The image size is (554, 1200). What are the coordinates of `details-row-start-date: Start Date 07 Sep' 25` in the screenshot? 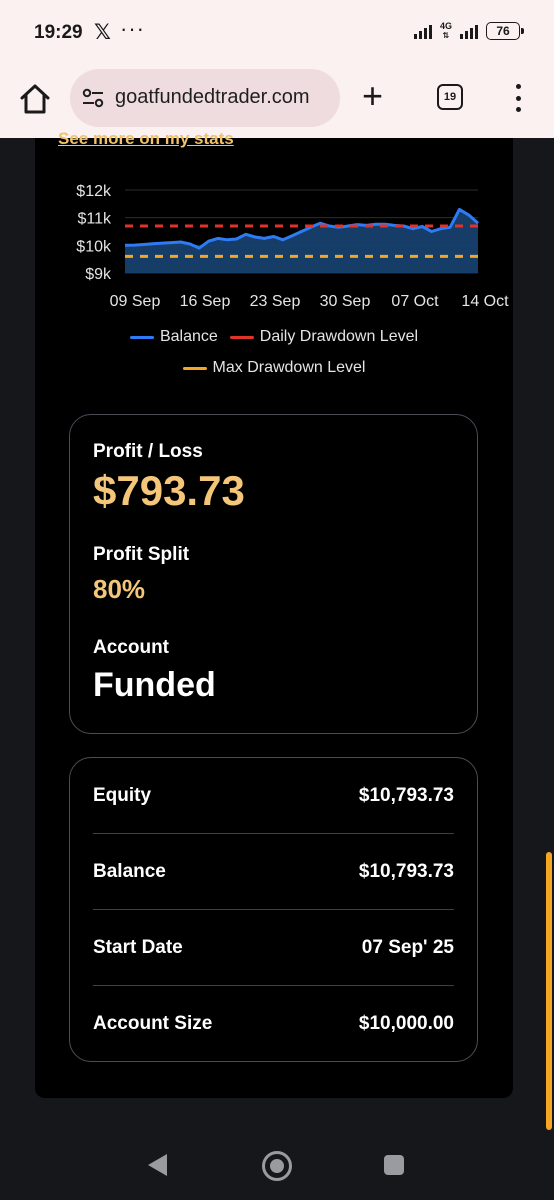 It's located at (273, 948).